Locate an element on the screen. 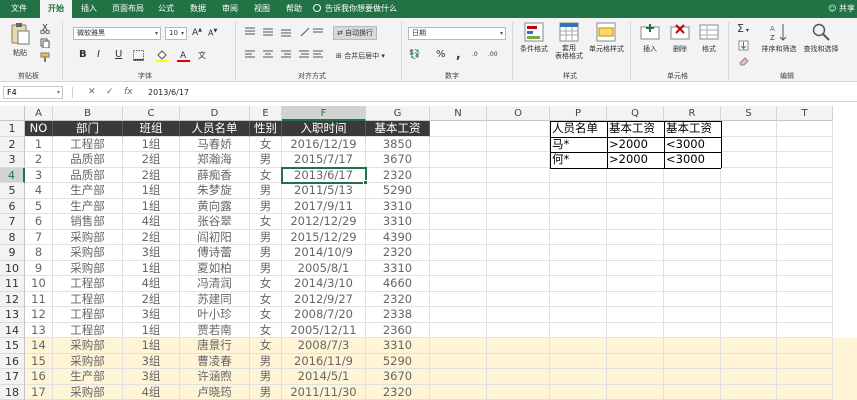 This screenshot has height=400, width=857. tab-formulas: 公式 is located at coordinates (166, 9).